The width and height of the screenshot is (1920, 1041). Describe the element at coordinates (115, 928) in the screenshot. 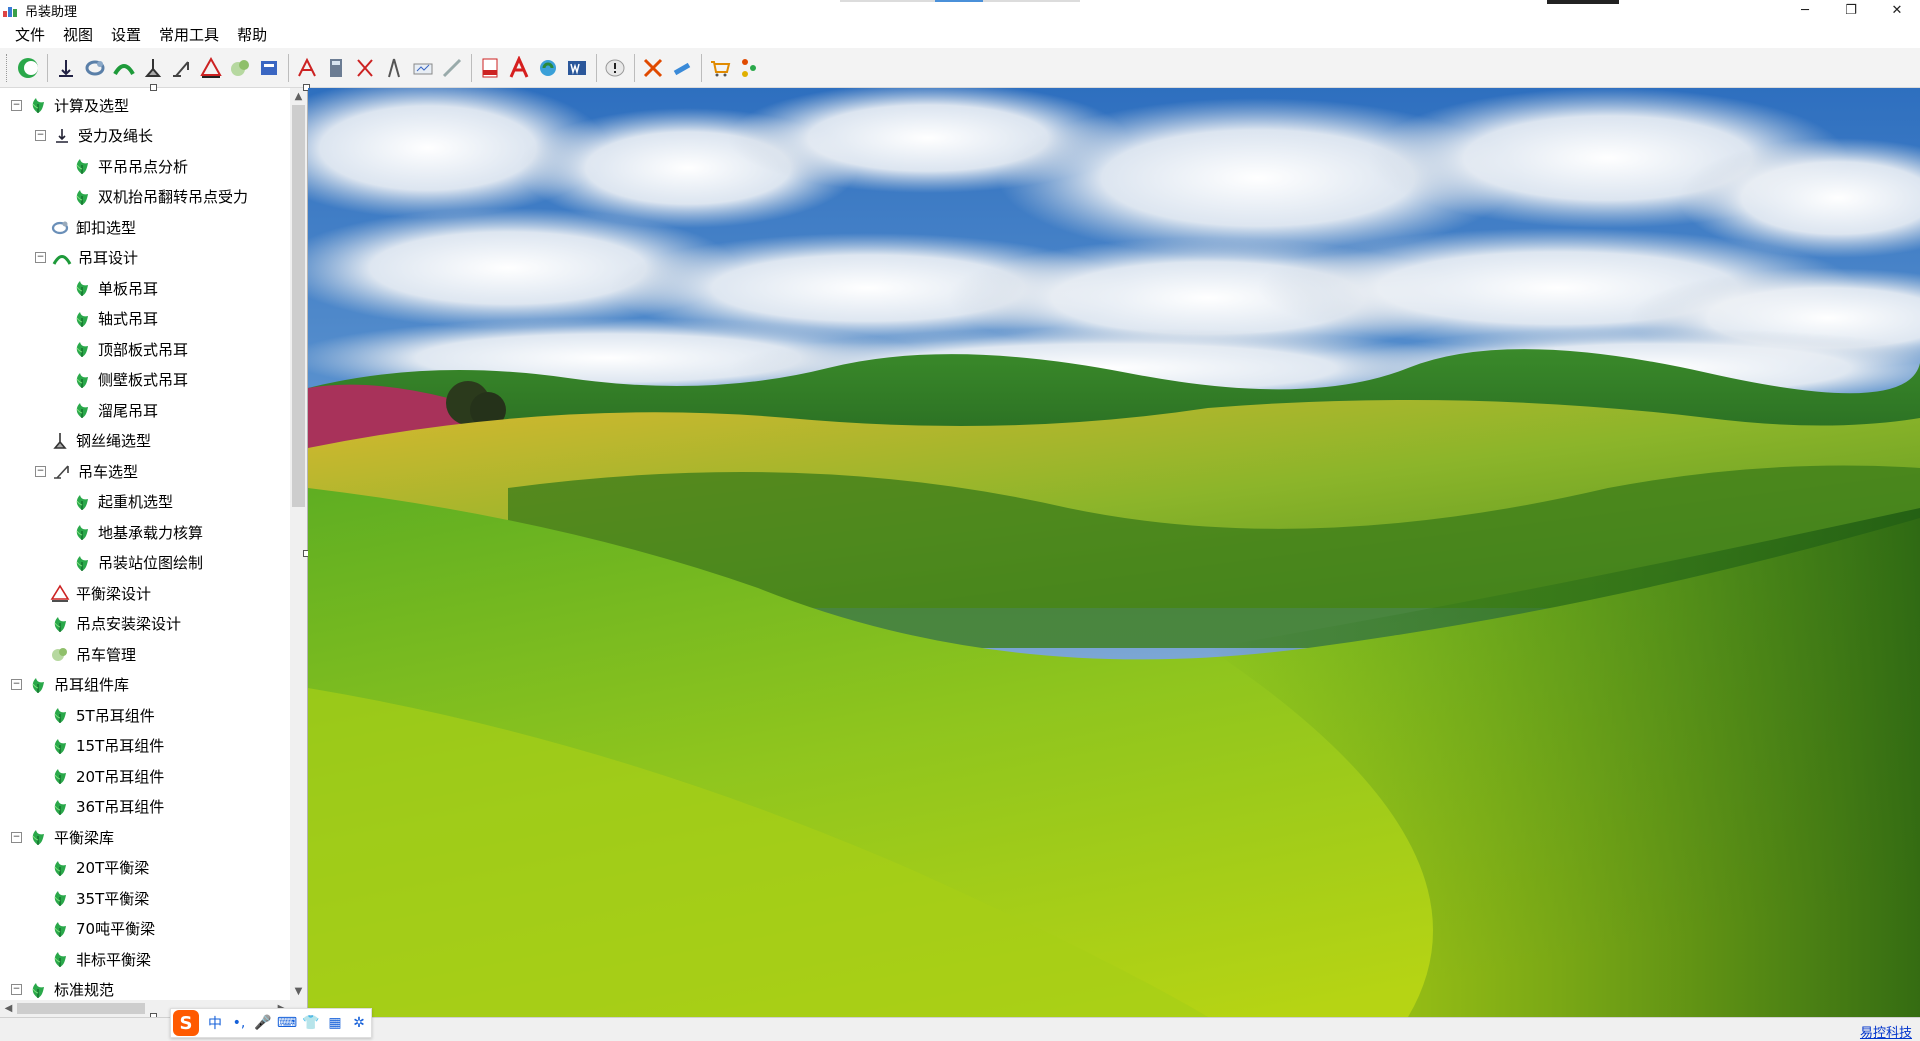

I see `tree-node-label: 70吨平衡梁` at that location.